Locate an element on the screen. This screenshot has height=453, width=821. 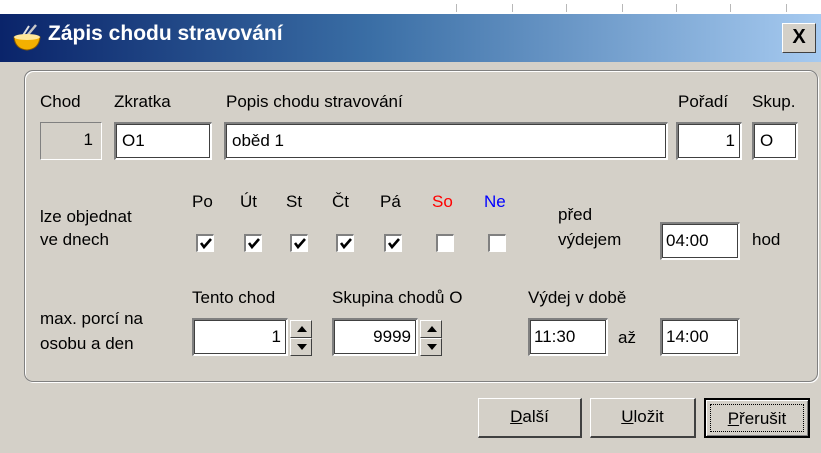
day-label-po: Po is located at coordinates (202, 201).